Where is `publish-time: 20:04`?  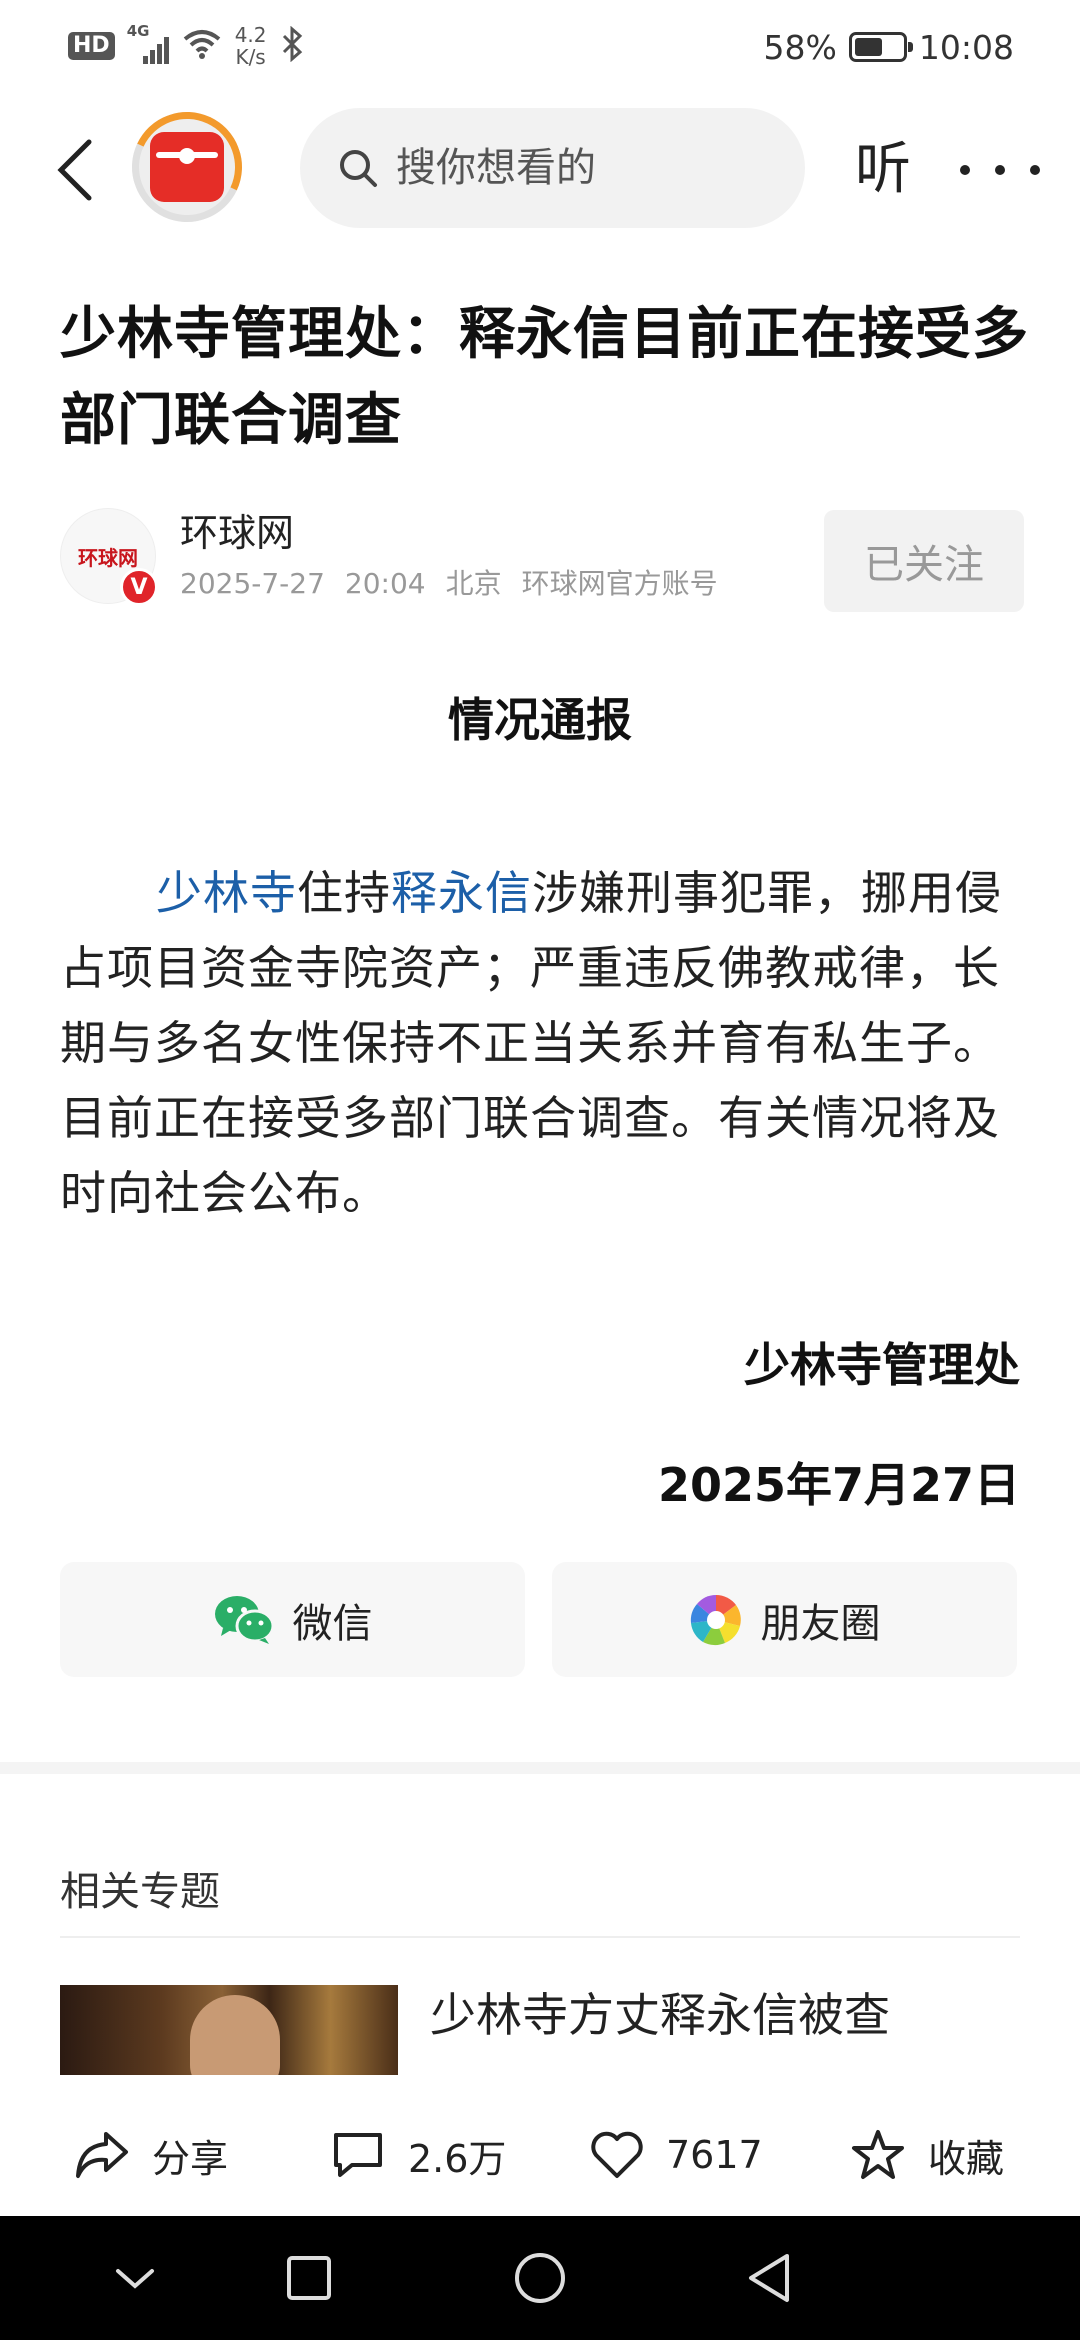
publish-time: 20:04 is located at coordinates (385, 583).